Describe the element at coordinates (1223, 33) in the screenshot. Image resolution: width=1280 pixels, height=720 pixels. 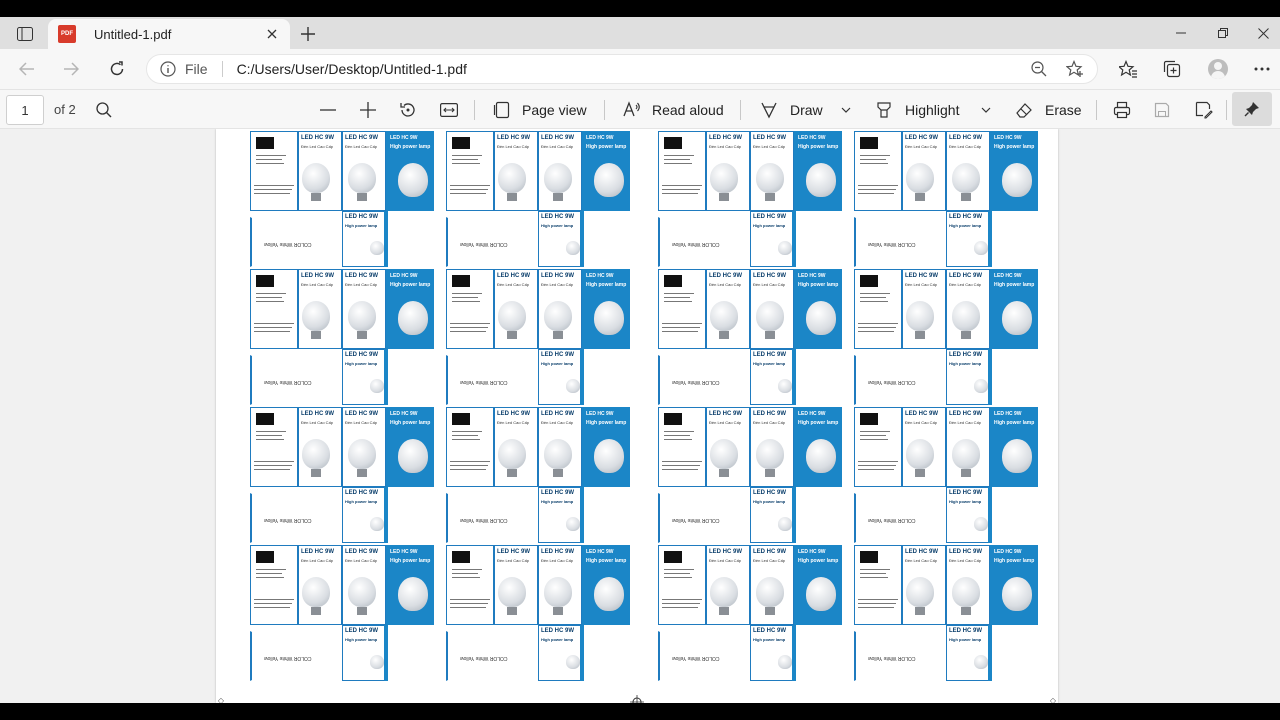
I see `restore-icon` at that location.